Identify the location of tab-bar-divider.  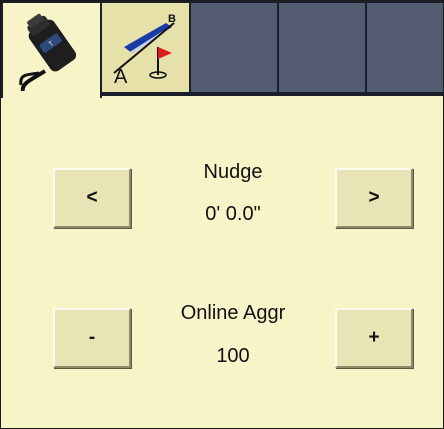
(272, 95).